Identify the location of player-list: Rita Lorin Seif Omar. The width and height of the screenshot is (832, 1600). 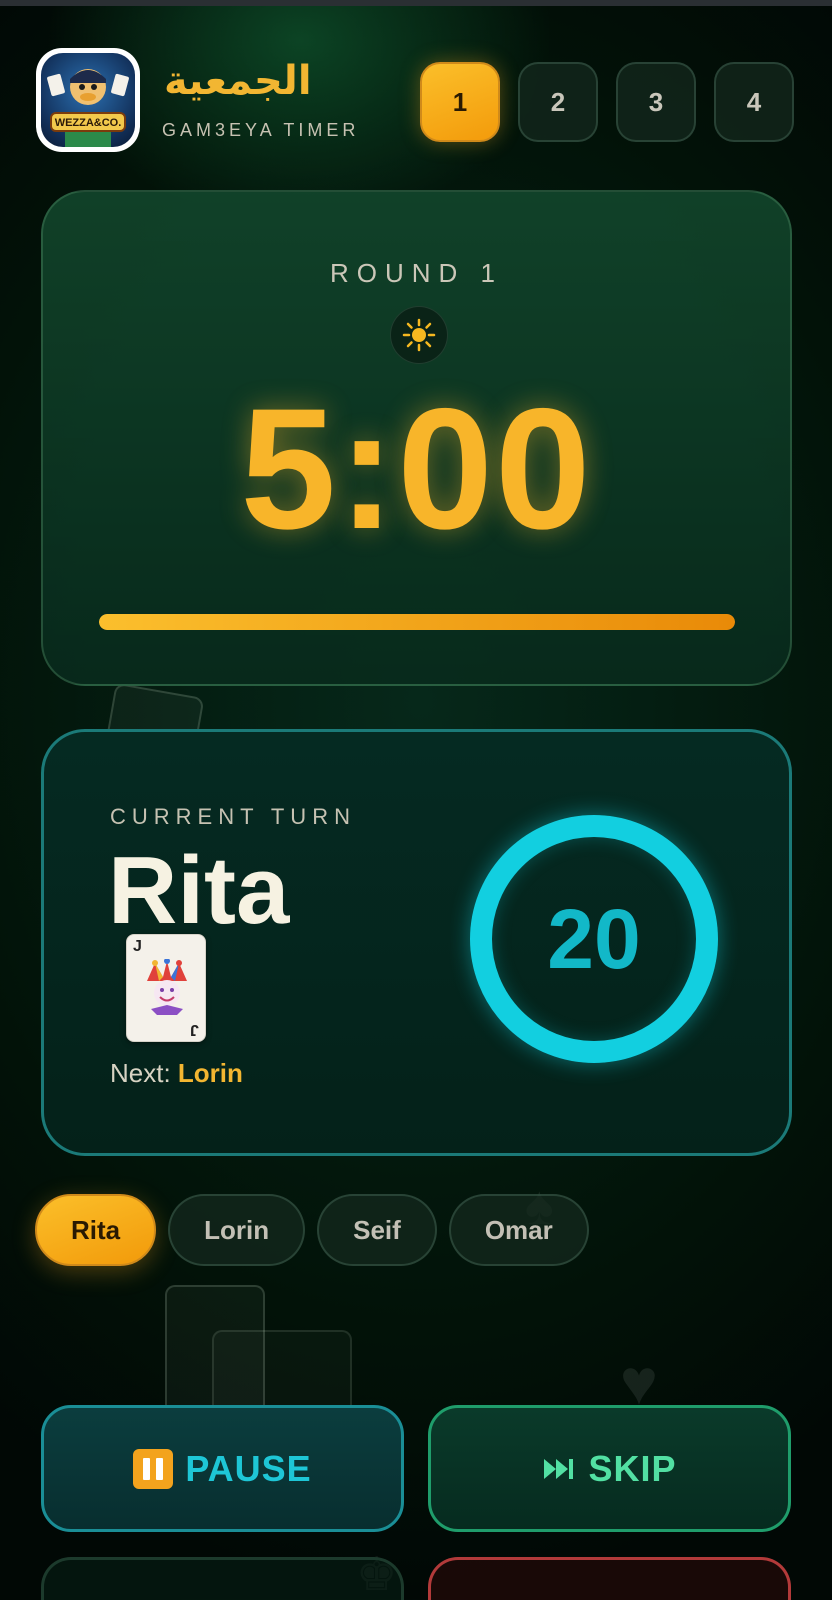
(312, 1230).